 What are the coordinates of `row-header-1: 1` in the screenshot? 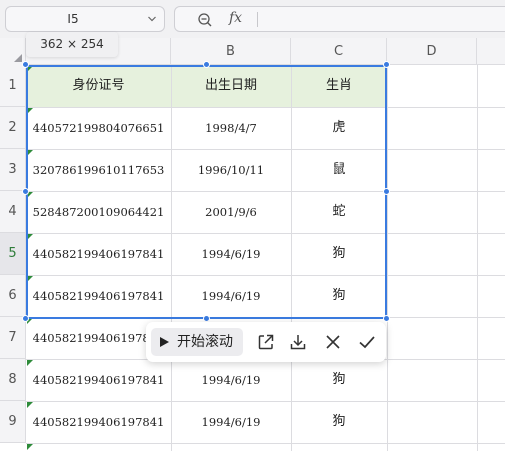 It's located at (13, 86).